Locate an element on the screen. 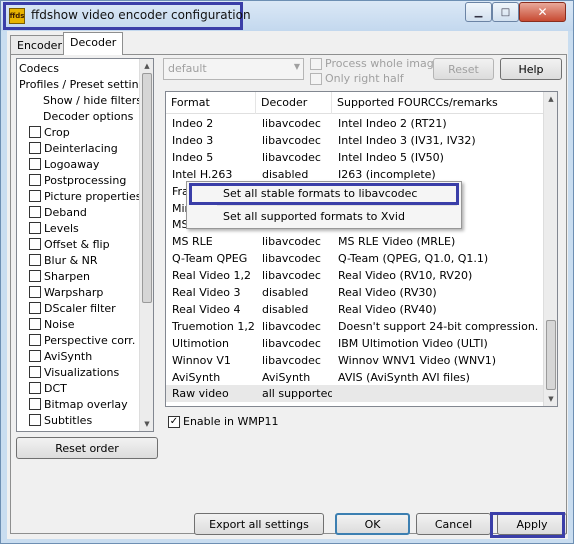 The image size is (574, 544). tree-item: Visualizations is located at coordinates (74, 372).